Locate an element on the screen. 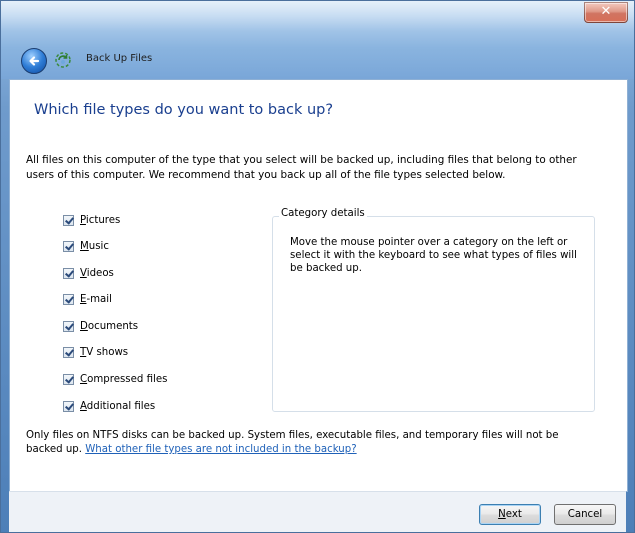 The height and width of the screenshot is (533, 635). close-button: ✕ is located at coordinates (606, 12).